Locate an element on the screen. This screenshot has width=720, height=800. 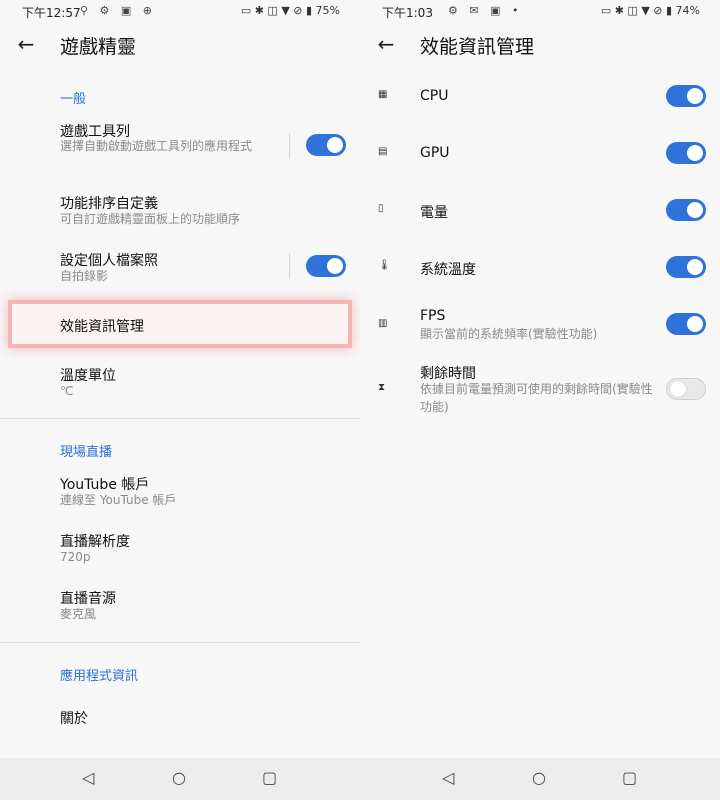
battery-title: 電量 is located at coordinates (434, 212).